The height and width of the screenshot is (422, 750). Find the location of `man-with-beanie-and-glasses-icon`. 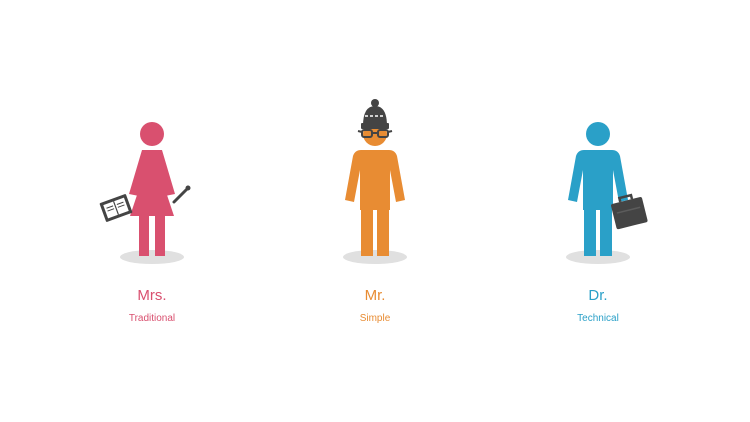

man-with-beanie-and-glasses-icon is located at coordinates (375, 181).